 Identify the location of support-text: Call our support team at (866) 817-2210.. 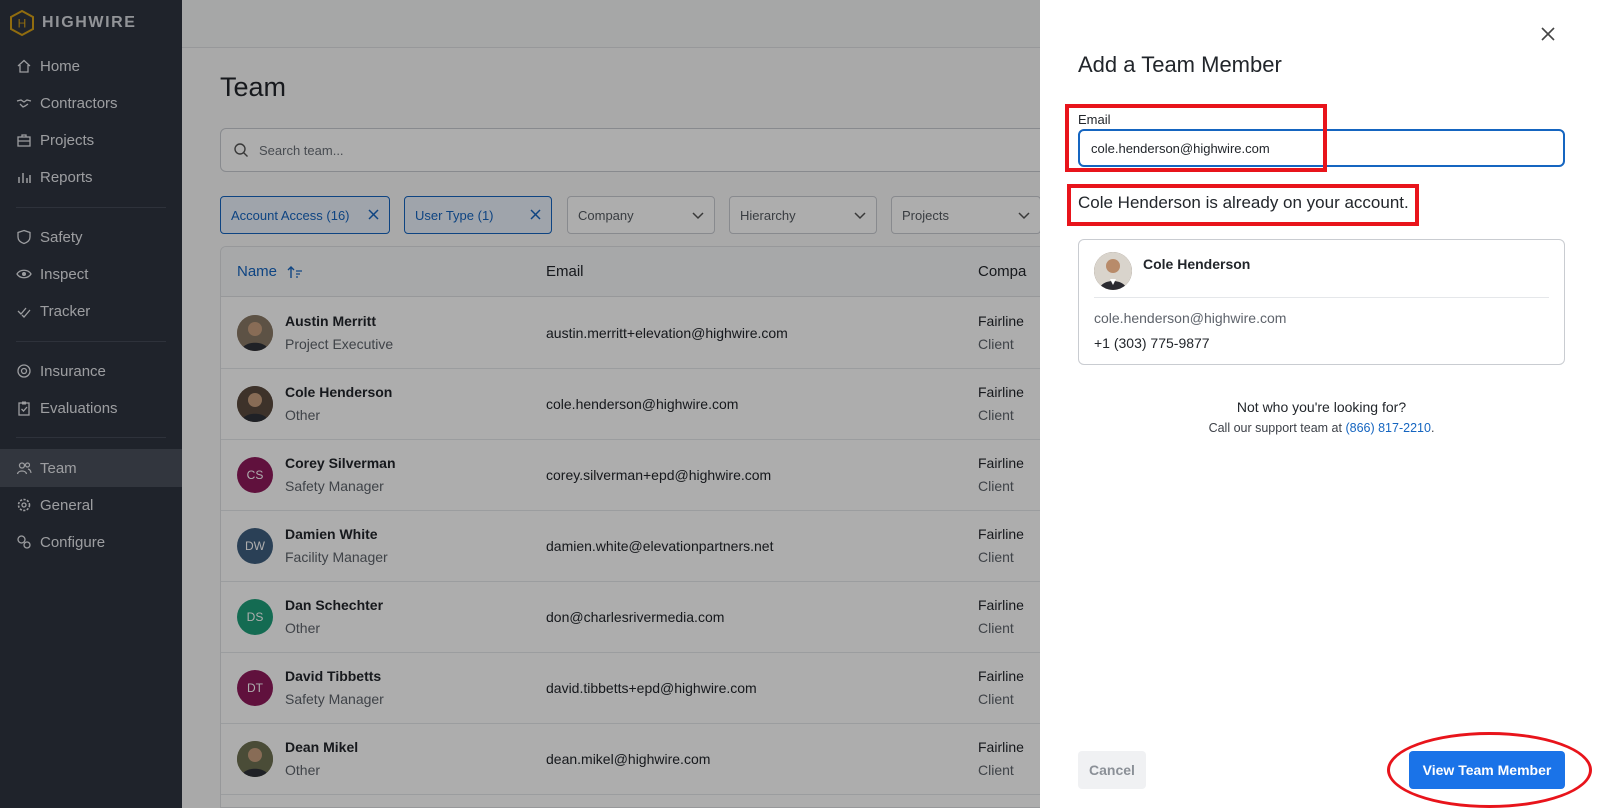
(1321, 428).